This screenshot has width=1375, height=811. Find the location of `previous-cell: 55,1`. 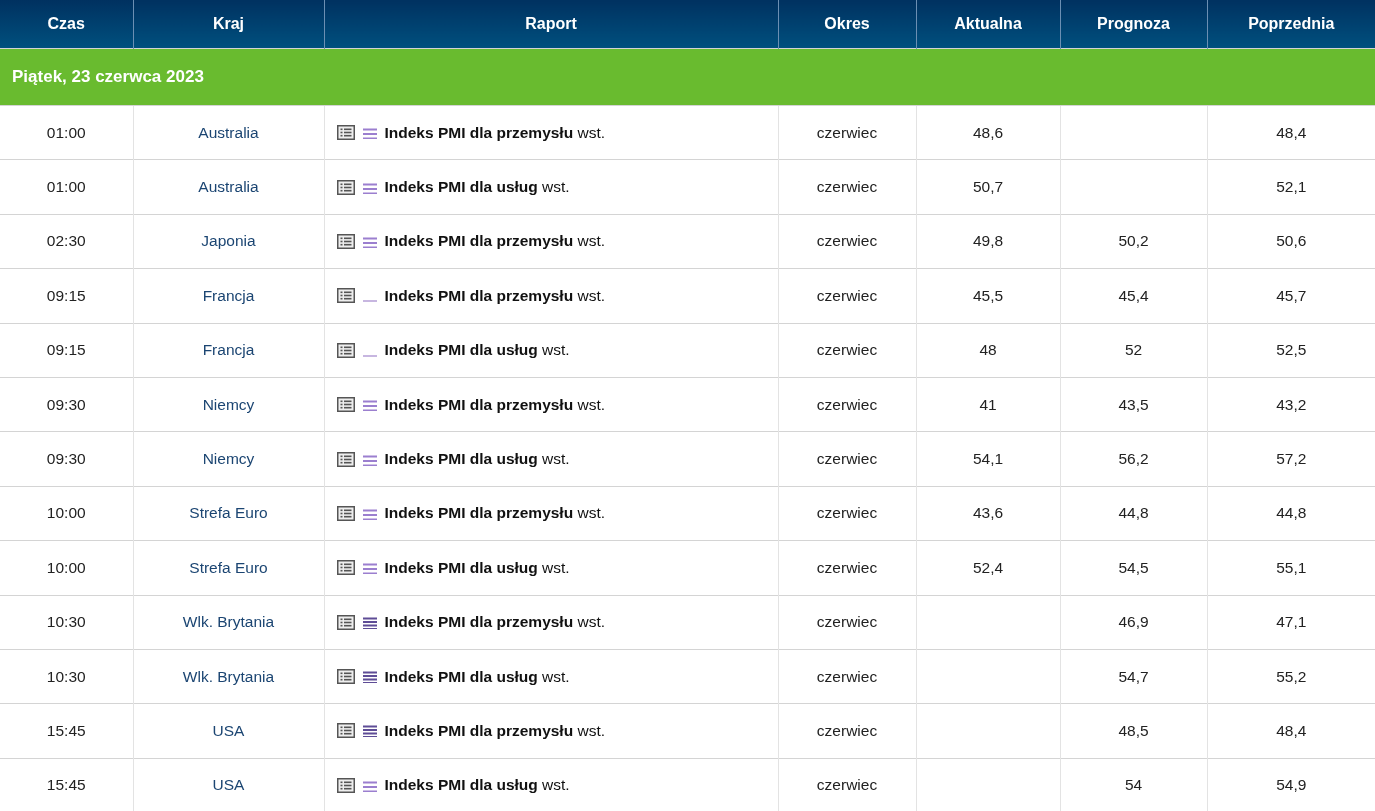

previous-cell: 55,1 is located at coordinates (1291, 567).